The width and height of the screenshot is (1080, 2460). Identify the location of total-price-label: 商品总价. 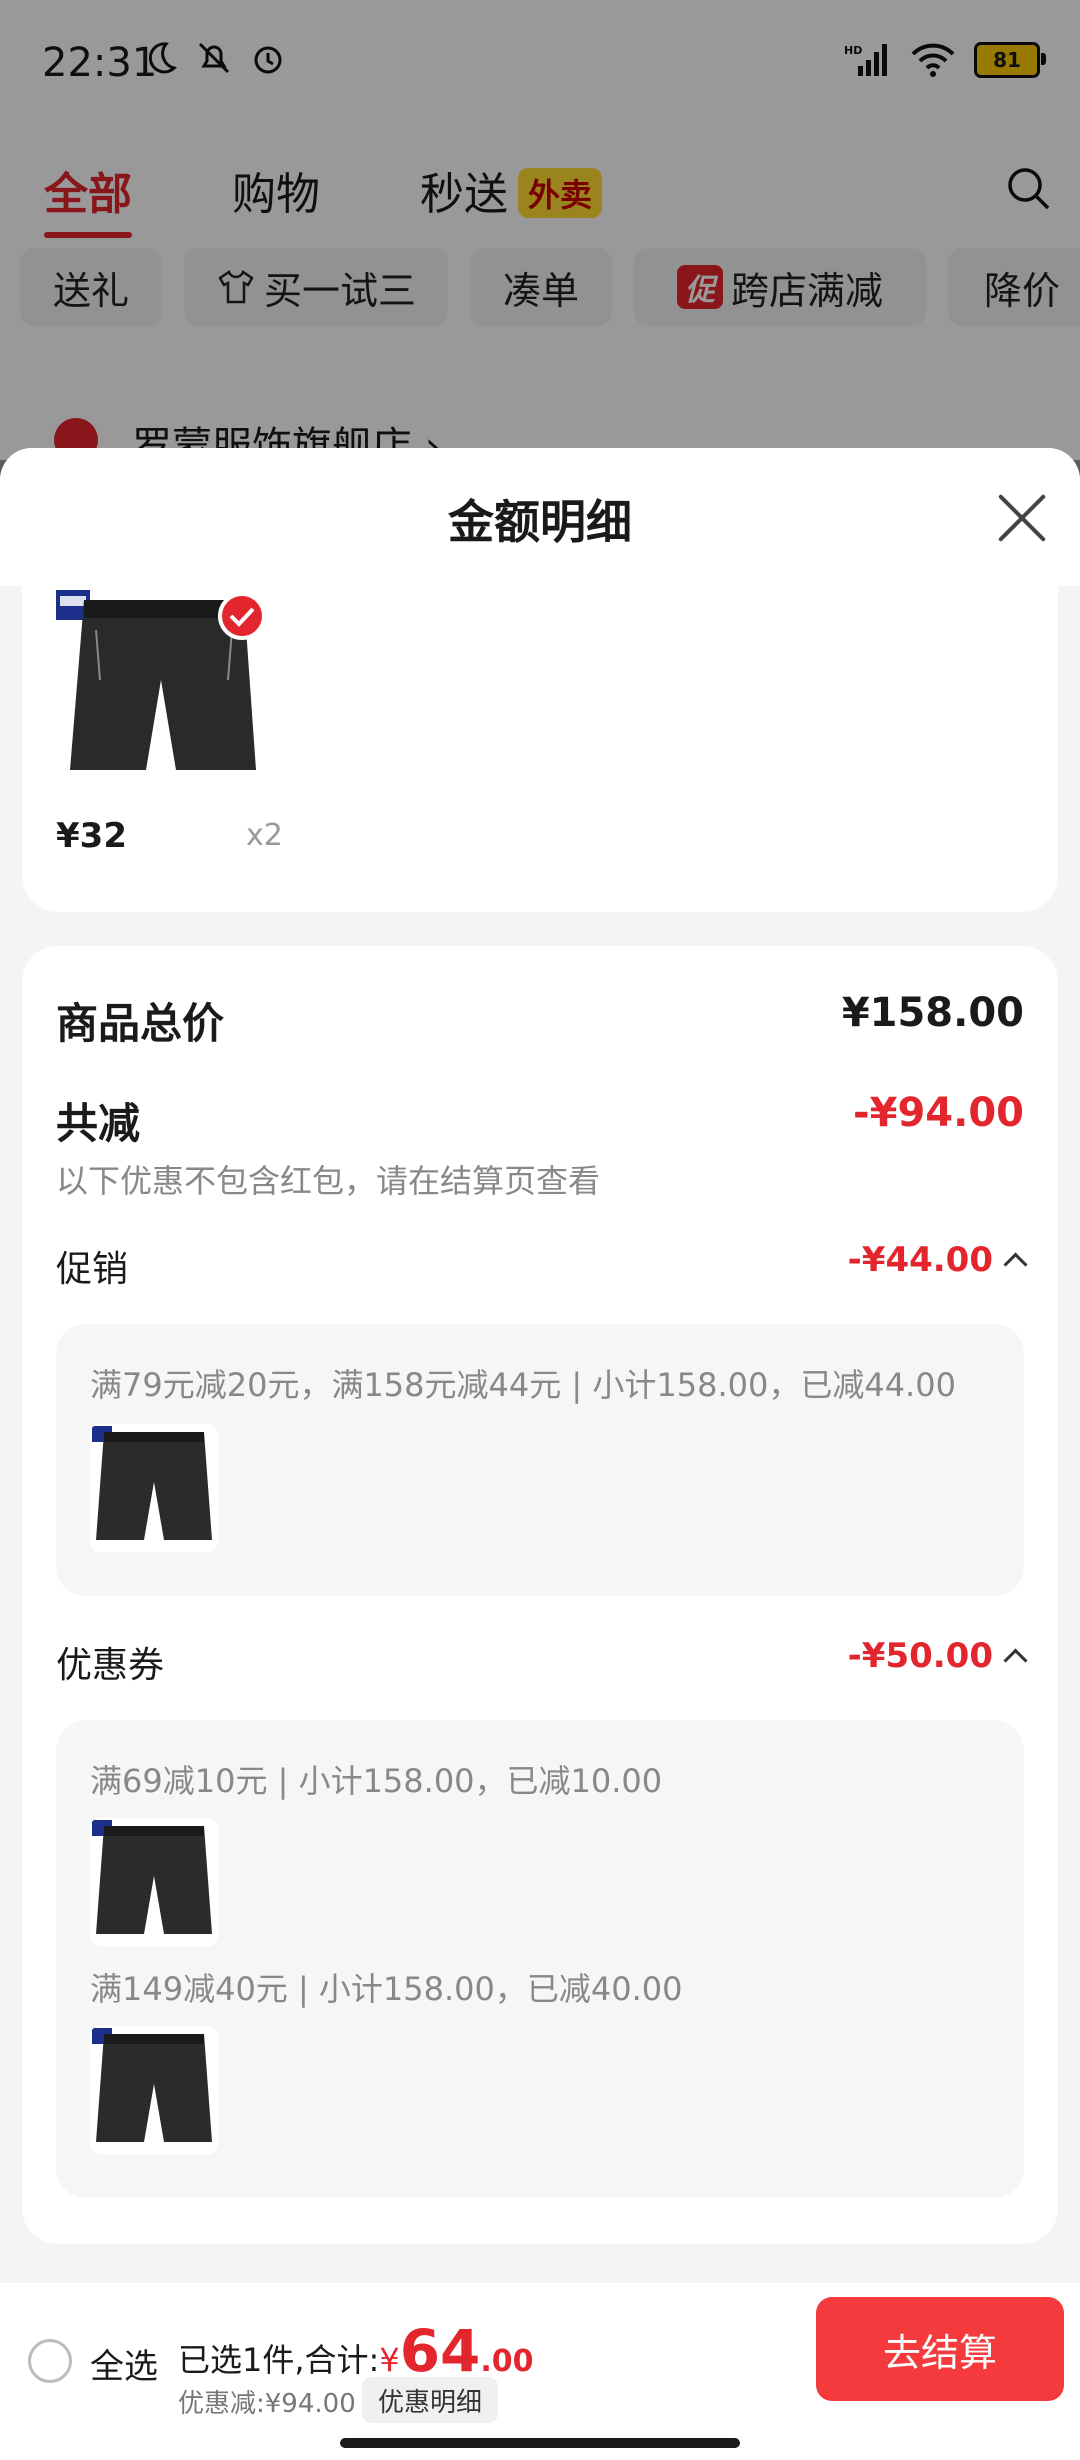
(140, 1023).